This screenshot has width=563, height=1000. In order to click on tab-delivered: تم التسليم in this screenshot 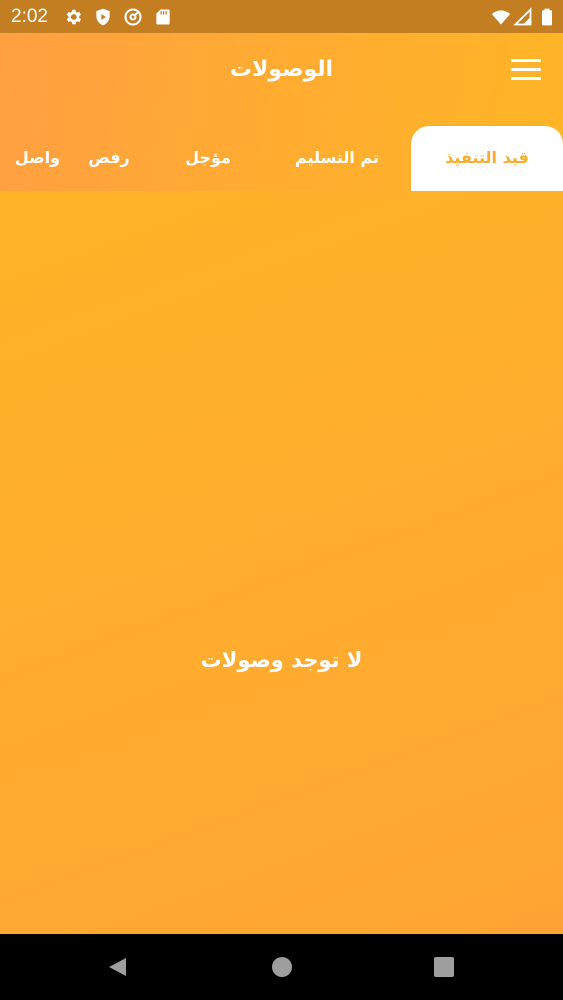, I will do `click(337, 158)`.